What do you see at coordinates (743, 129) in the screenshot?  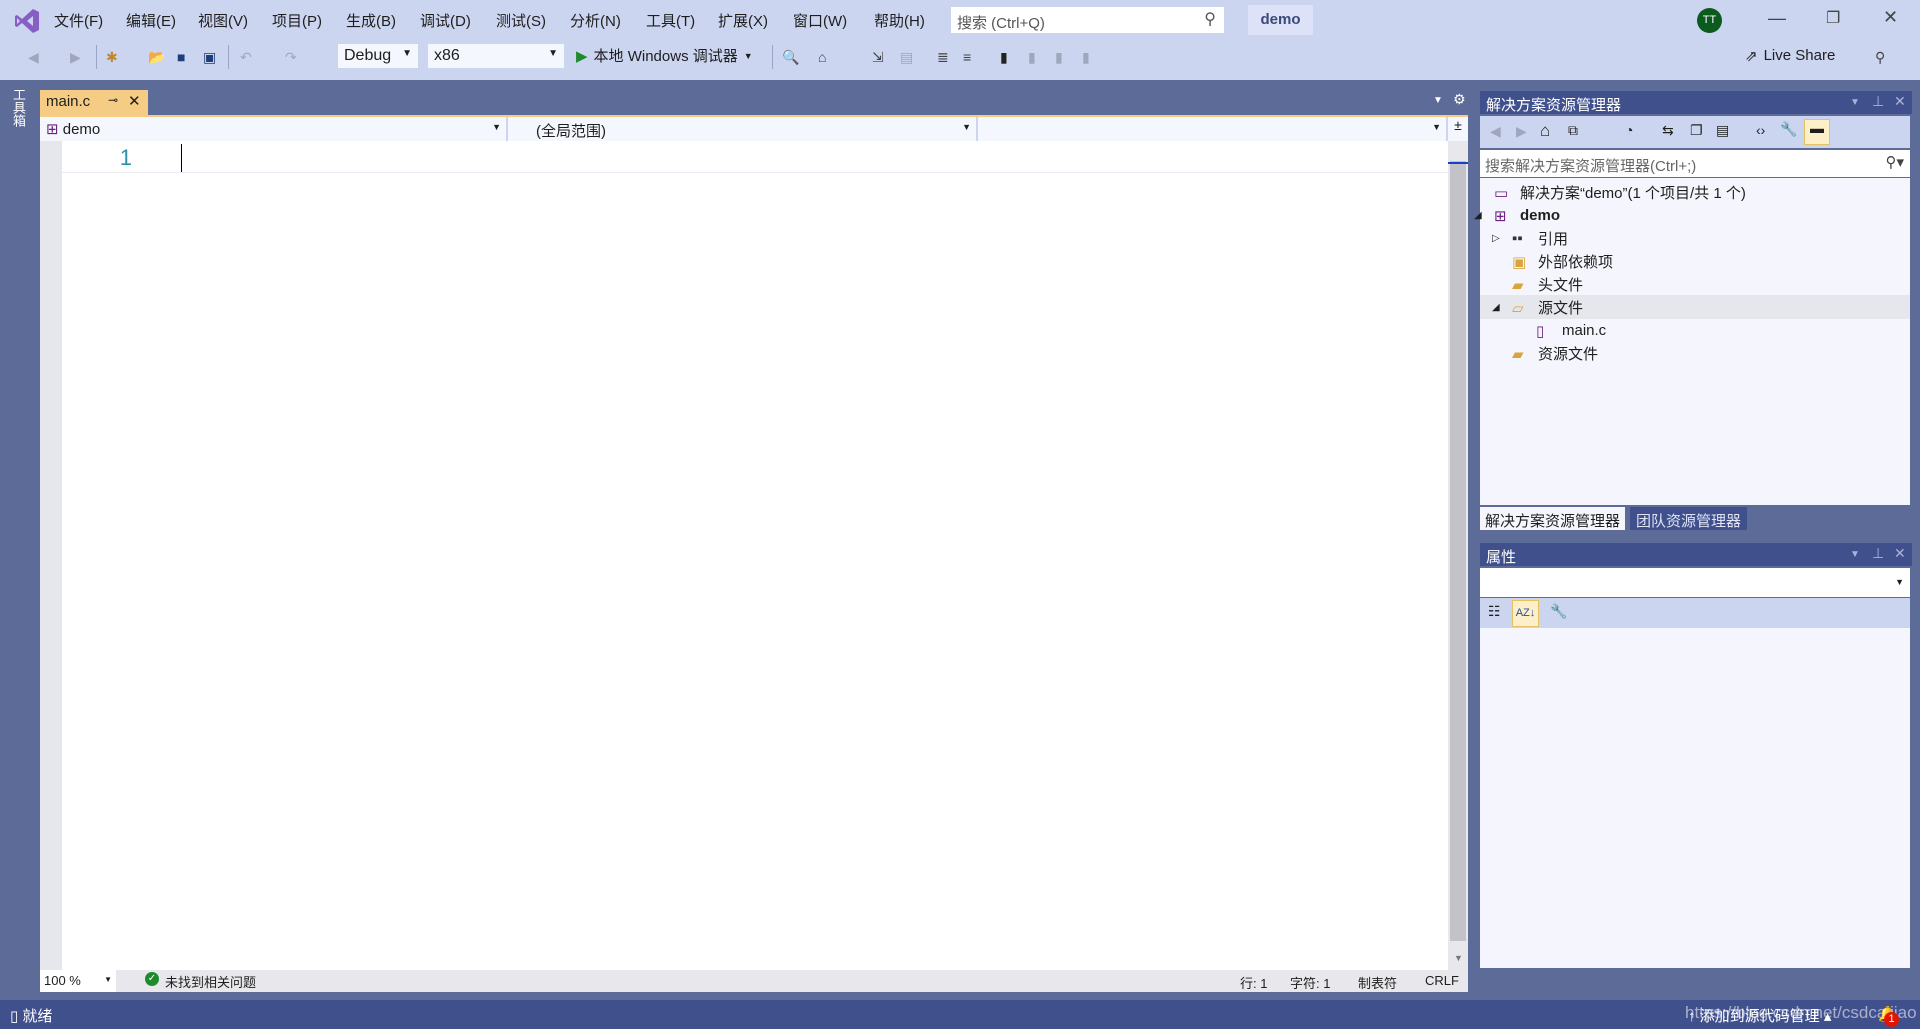 I see `scope-dropdown: (全局范围) ▼` at bounding box center [743, 129].